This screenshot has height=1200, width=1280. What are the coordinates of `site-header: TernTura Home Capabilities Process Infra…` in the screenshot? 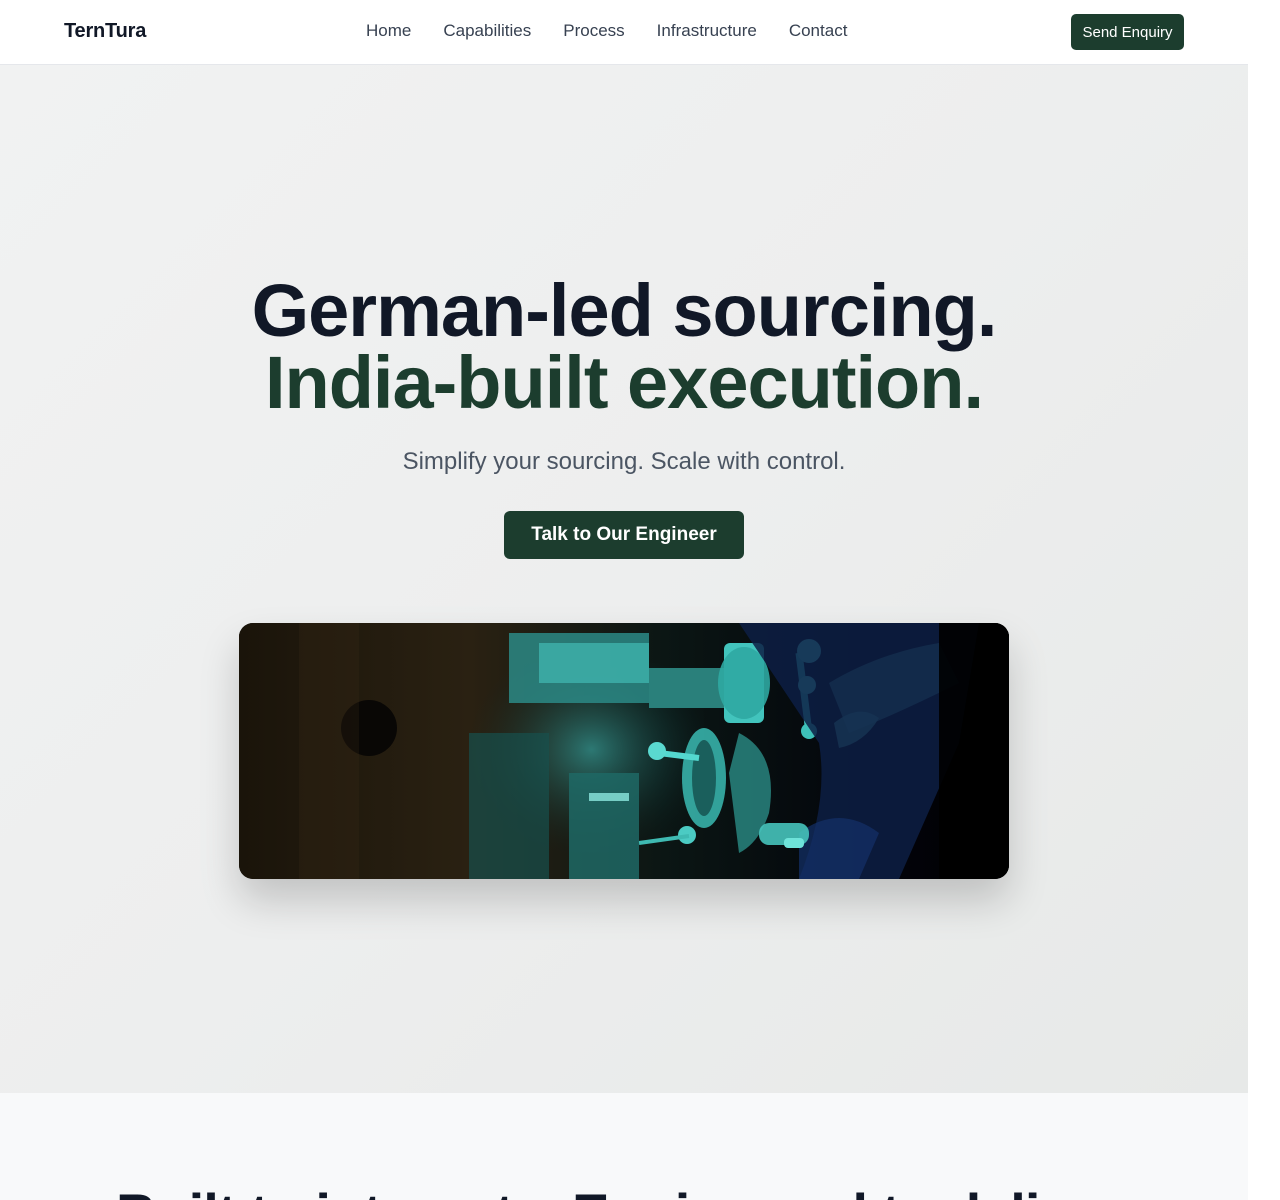 It's located at (624, 32).